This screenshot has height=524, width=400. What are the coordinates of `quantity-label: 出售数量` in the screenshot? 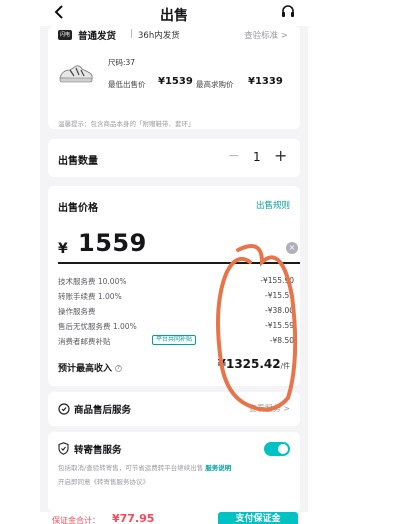 It's located at (78, 161).